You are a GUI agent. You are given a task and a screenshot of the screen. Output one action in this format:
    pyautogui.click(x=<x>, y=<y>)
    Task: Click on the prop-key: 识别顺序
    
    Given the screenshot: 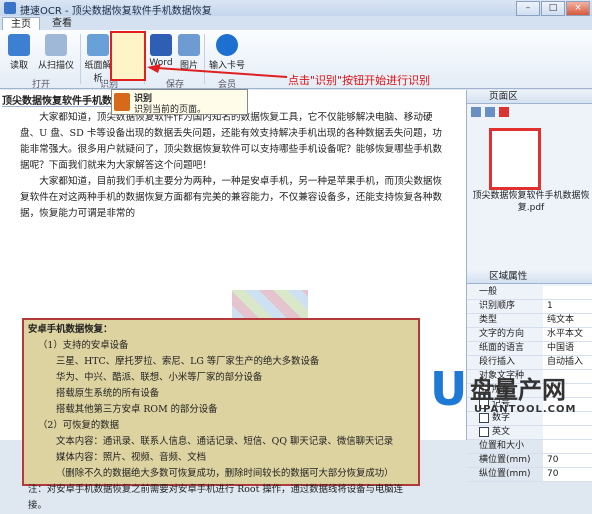 What is the action you would take?
    pyautogui.click(x=497, y=306)
    